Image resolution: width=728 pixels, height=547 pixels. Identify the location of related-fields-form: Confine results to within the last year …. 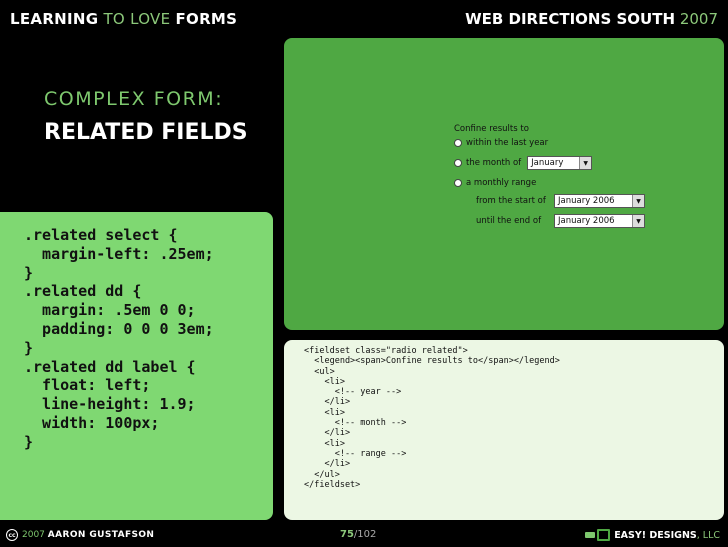
(584, 194).